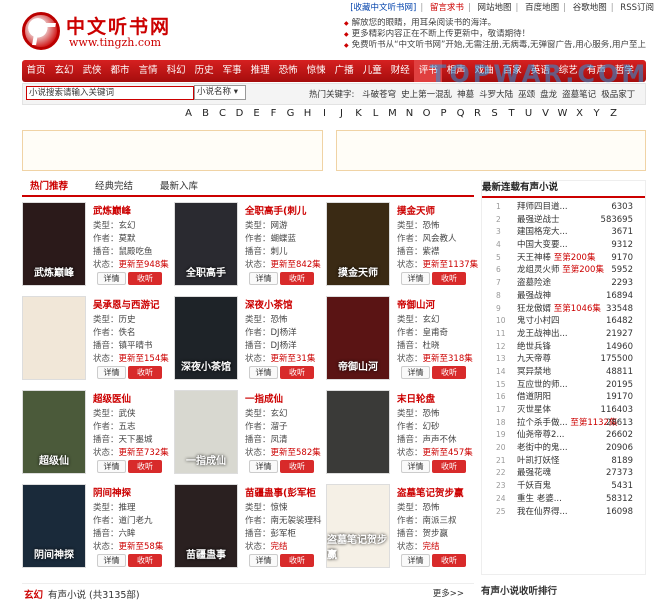 The width and height of the screenshot is (660, 603). What do you see at coordinates (428, 71) in the screenshot?
I see `nav-item: 评书` at bounding box center [428, 71].